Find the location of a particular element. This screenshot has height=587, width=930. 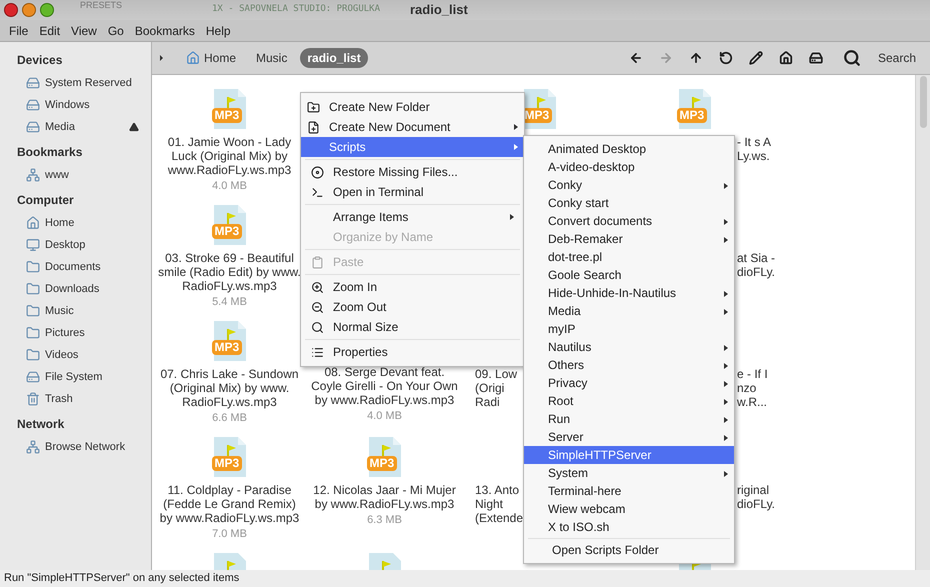

terminal-icon is located at coordinates (317, 192).